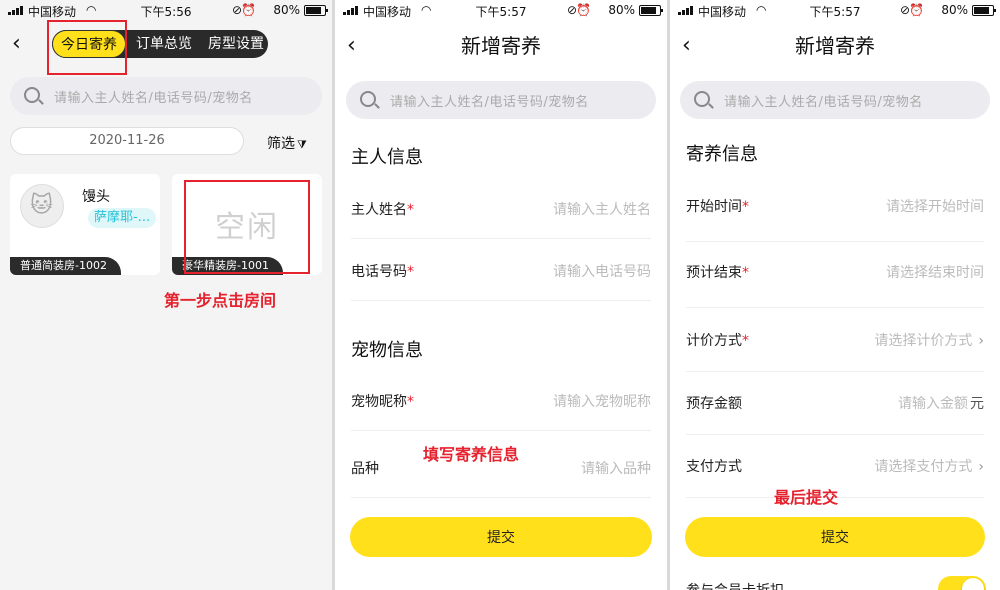  I want to click on room-card-1002: 馒头 萨摩耶-... 普通简装房-1002, so click(85, 224).